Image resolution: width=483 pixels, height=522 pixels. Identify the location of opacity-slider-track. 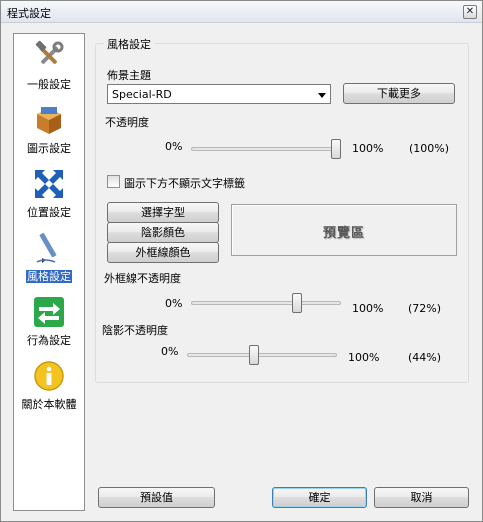
(266, 149).